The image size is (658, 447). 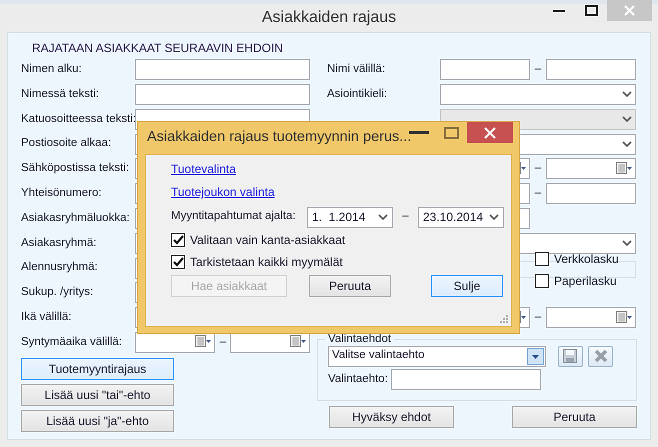 I want to click on field-label: Sukup. /yritys:, so click(x=57, y=292).